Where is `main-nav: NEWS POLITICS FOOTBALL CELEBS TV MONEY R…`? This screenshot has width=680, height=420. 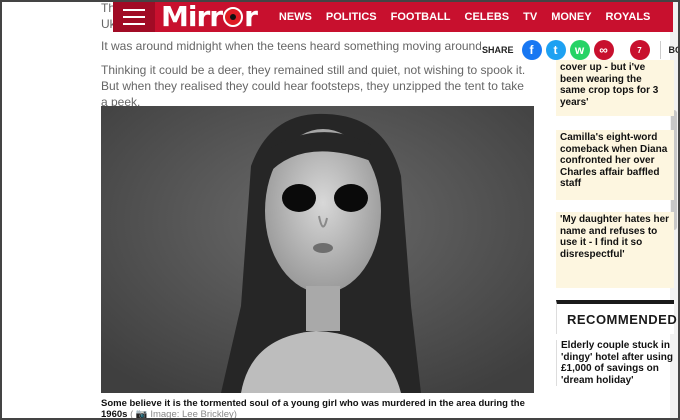 main-nav: NEWS POLITICS FOOTBALL CELEBS TV MONEY R… is located at coordinates (464, 17).